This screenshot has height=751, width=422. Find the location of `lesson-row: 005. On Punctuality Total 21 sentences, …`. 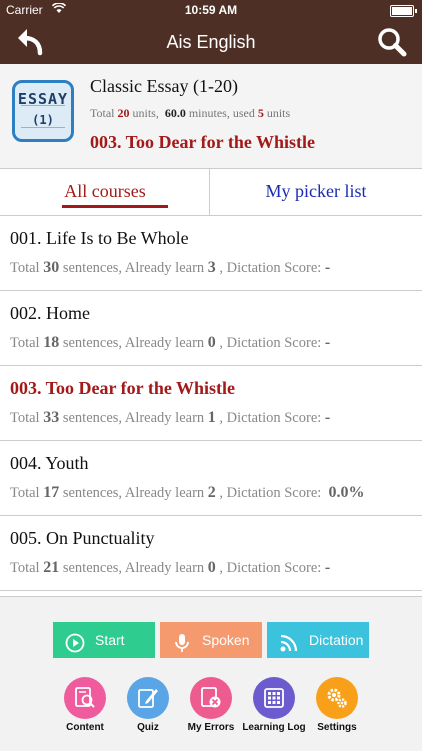

lesson-row: 005. On Punctuality Total 21 sentences, … is located at coordinates (211, 553).